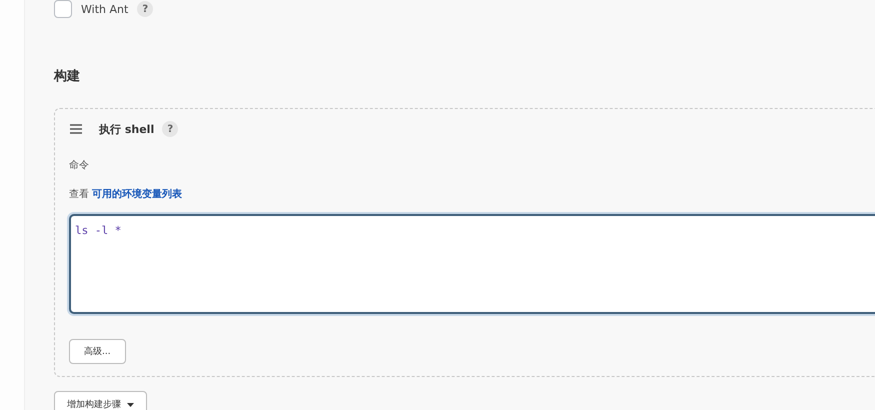 The height and width of the screenshot is (410, 875). What do you see at coordinates (130, 404) in the screenshot?
I see `caret-icon` at bounding box center [130, 404].